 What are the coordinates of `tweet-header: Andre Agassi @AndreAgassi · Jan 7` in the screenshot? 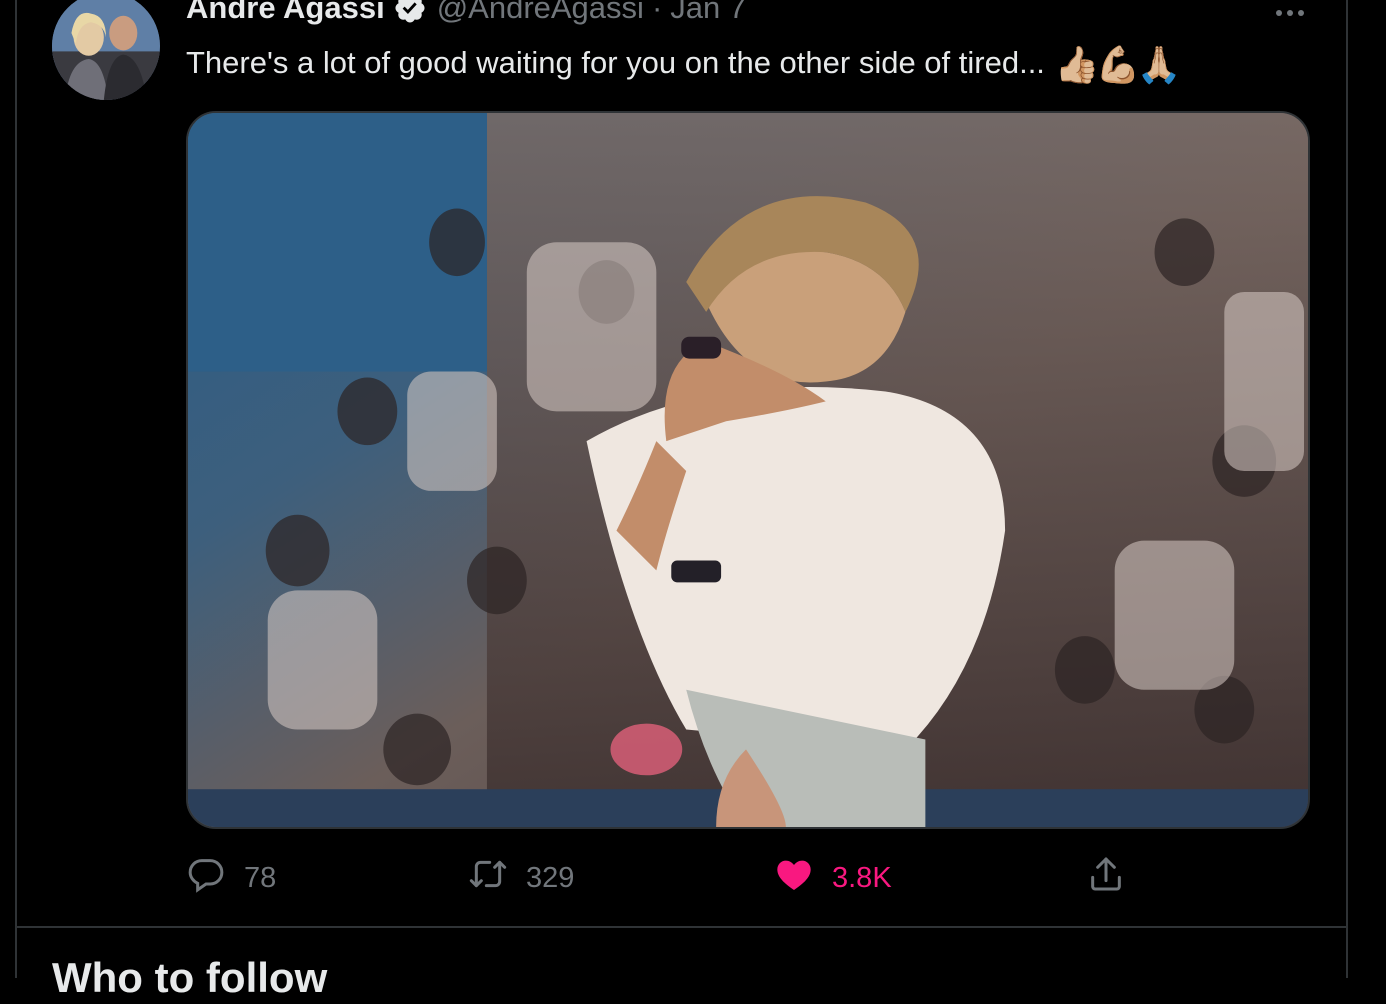 It's located at (466, 15).